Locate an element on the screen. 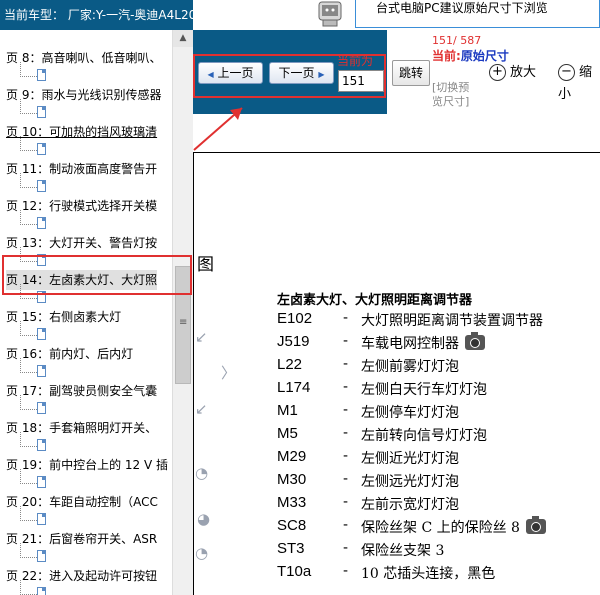 This screenshot has height=595, width=600. component-code: E102 is located at coordinates (295, 318).